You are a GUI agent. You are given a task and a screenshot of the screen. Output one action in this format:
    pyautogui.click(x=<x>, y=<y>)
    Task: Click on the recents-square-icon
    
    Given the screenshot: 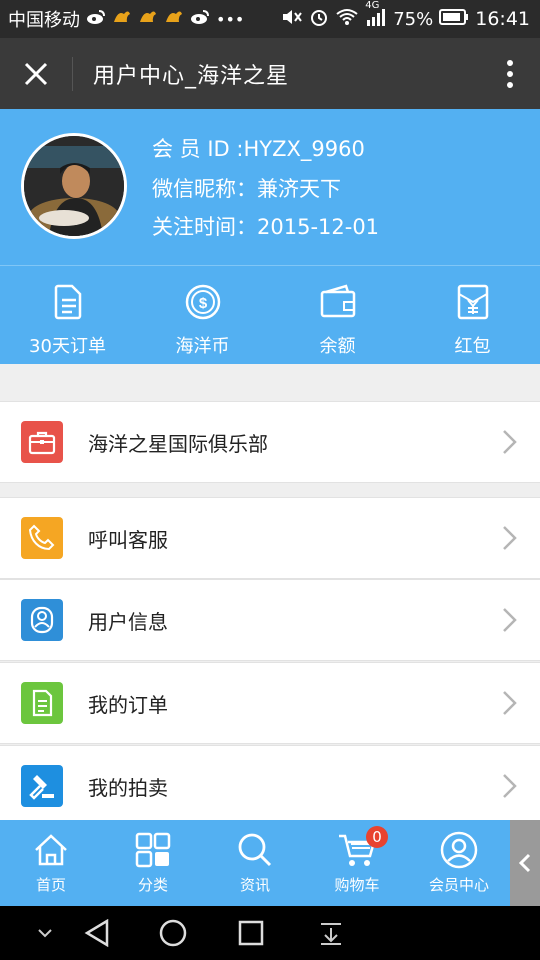 What is the action you would take?
    pyautogui.click(x=251, y=933)
    